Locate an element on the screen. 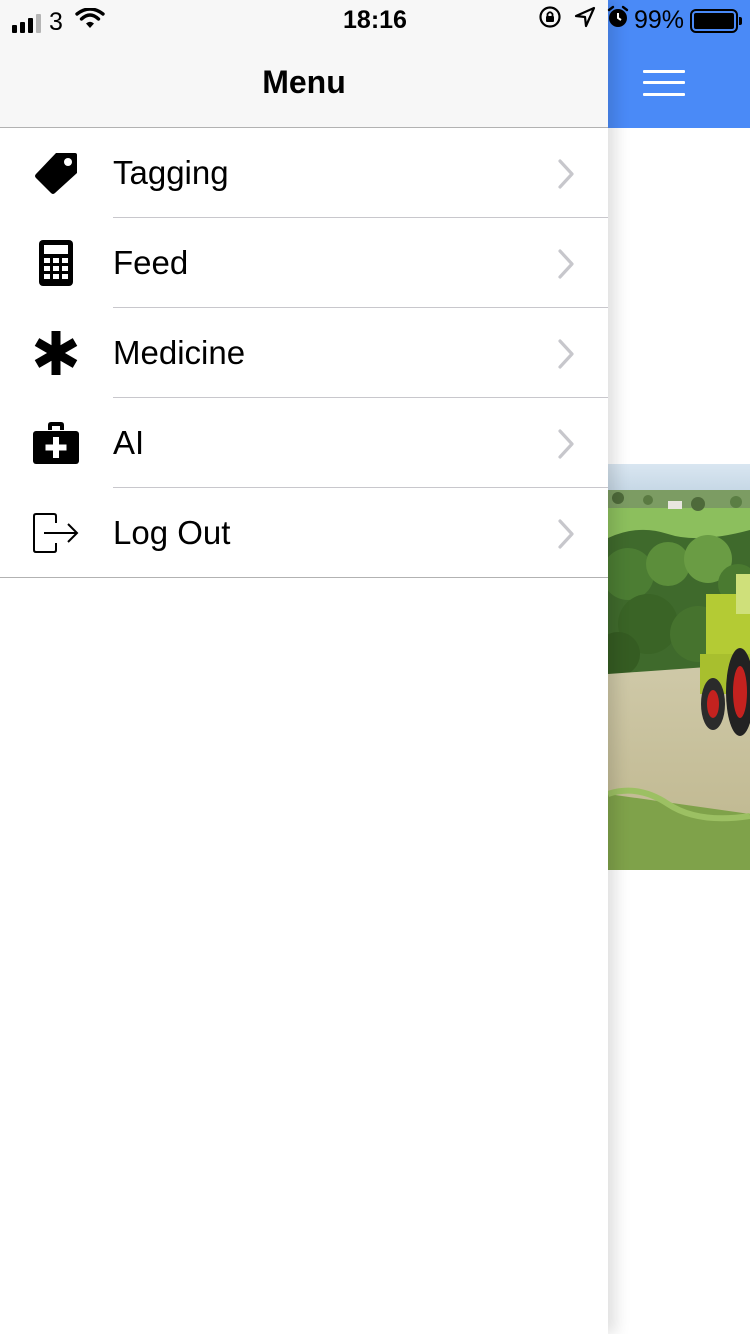 This screenshot has width=750, height=1334. carrier-label: 3 is located at coordinates (56, 22).